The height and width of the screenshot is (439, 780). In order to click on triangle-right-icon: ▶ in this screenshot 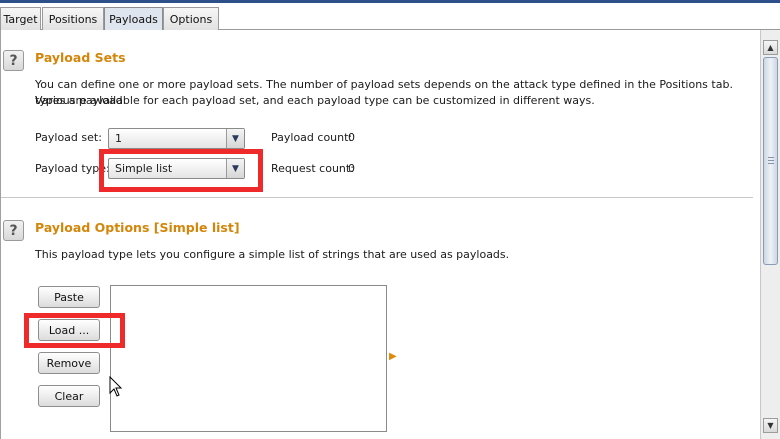, I will do `click(393, 356)`.